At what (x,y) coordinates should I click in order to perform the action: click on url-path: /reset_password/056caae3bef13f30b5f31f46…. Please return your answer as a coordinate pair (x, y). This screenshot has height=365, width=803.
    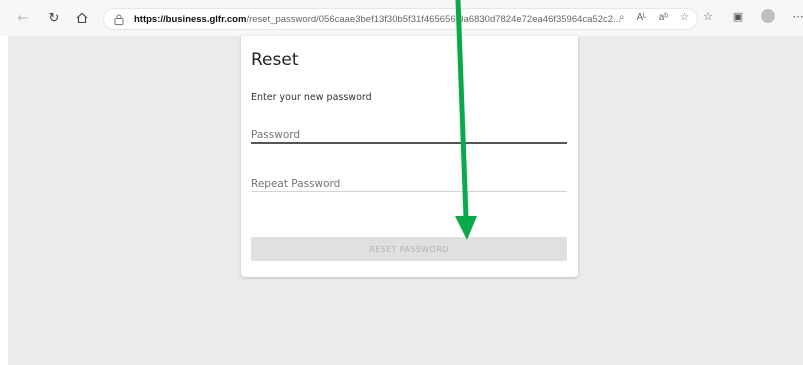
    Looking at the image, I should click on (433, 19).